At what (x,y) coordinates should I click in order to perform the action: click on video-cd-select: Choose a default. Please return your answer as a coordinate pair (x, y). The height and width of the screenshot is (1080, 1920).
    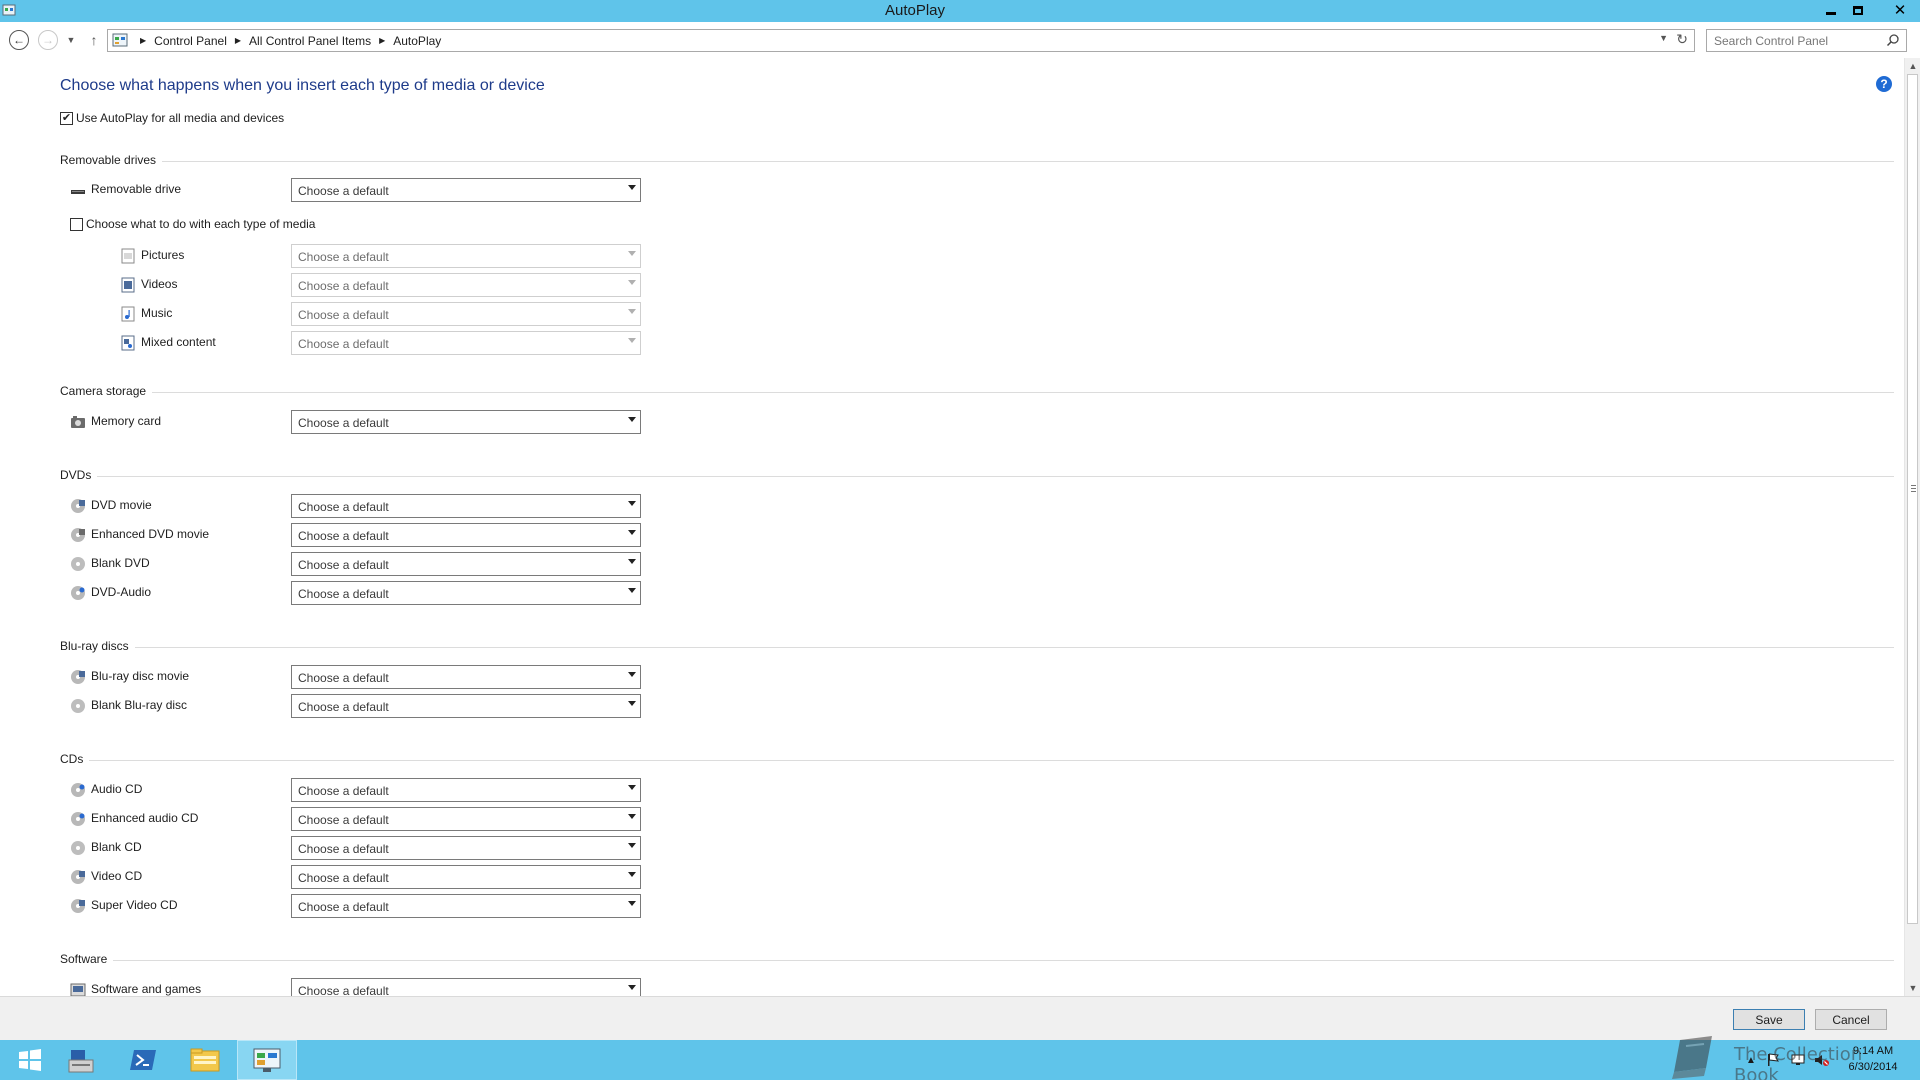
    Looking at the image, I should click on (466, 877).